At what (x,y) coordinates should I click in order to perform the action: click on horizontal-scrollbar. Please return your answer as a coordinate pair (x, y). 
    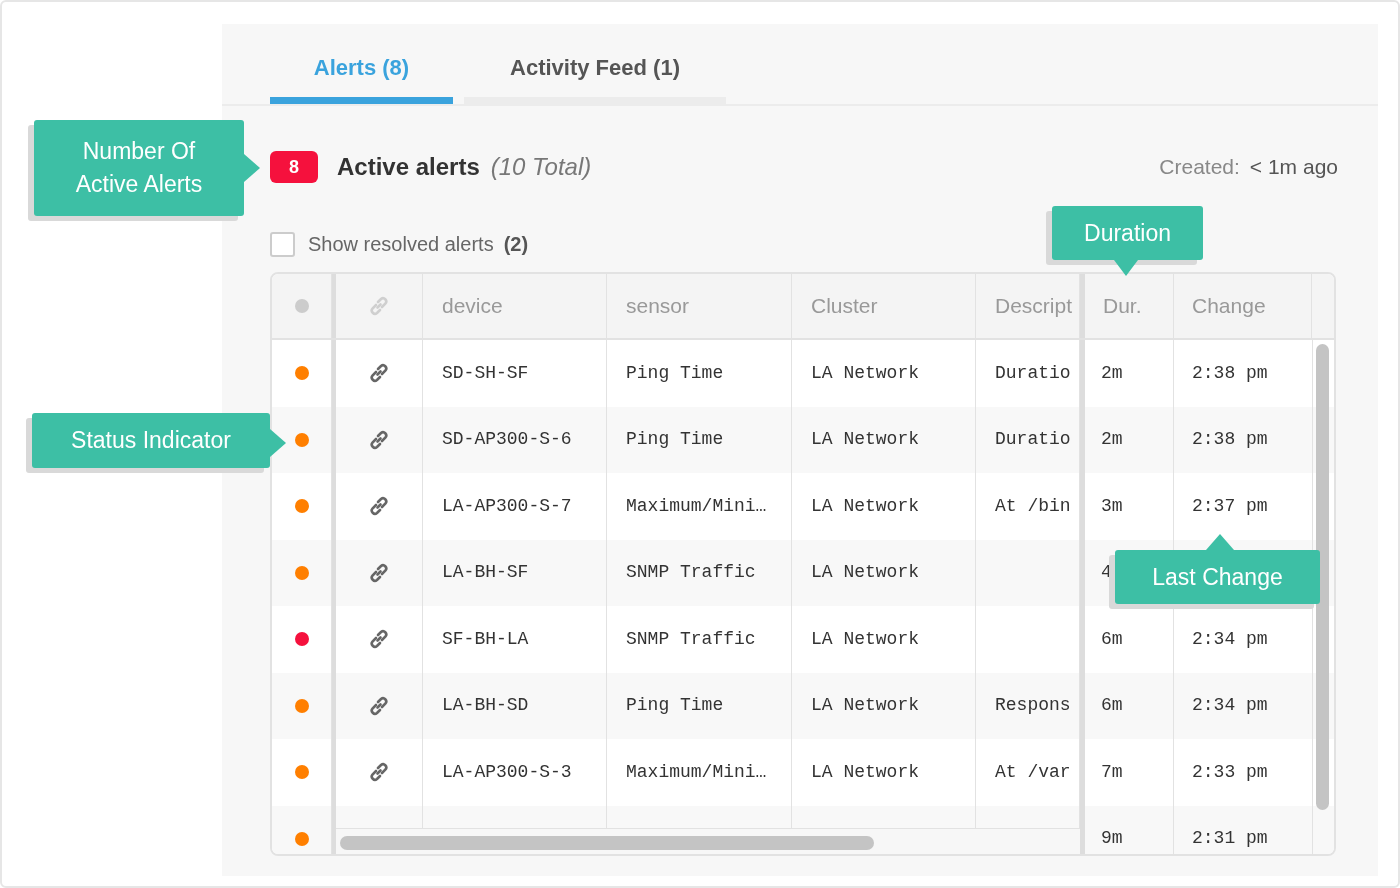
    Looking at the image, I should click on (607, 843).